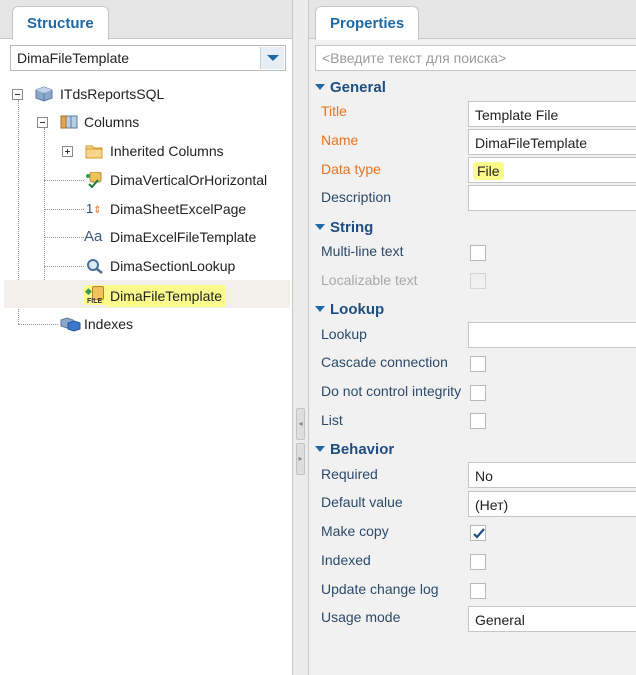 This screenshot has height=675, width=636. I want to click on section-general-header: General, so click(350, 87).